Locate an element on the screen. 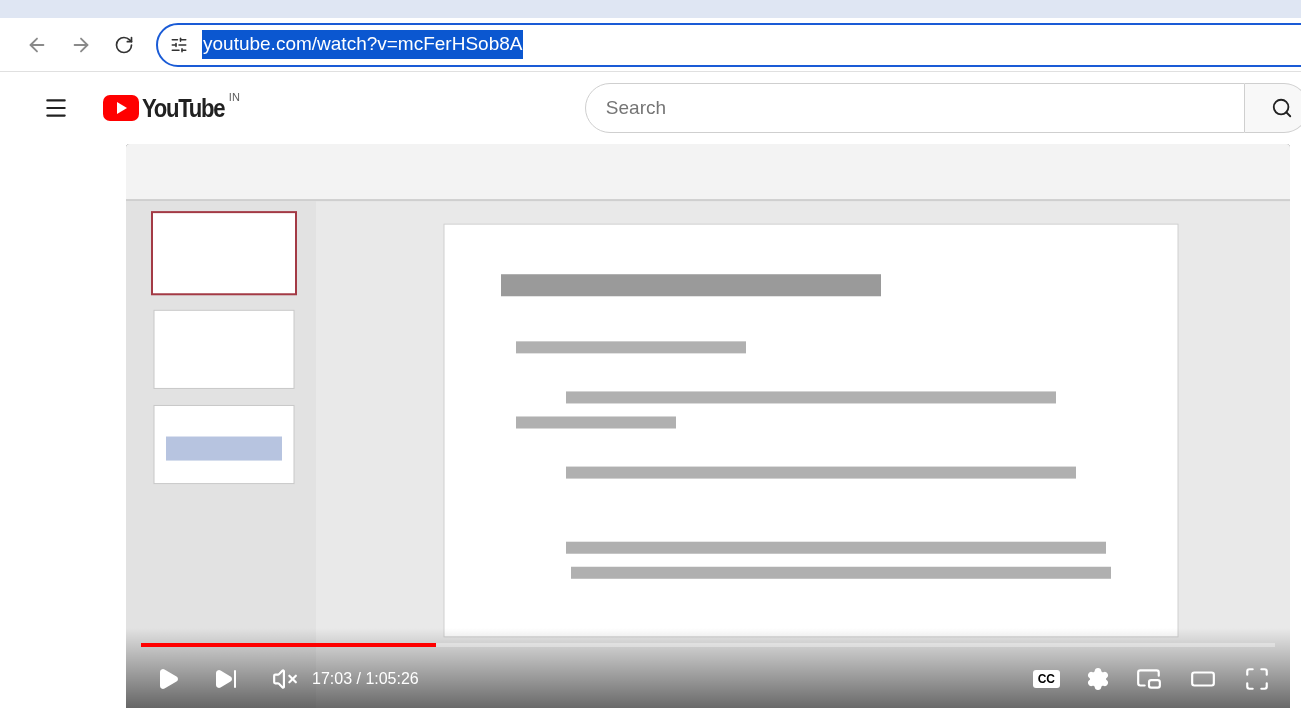  captions-button: CC is located at coordinates (1046, 679).